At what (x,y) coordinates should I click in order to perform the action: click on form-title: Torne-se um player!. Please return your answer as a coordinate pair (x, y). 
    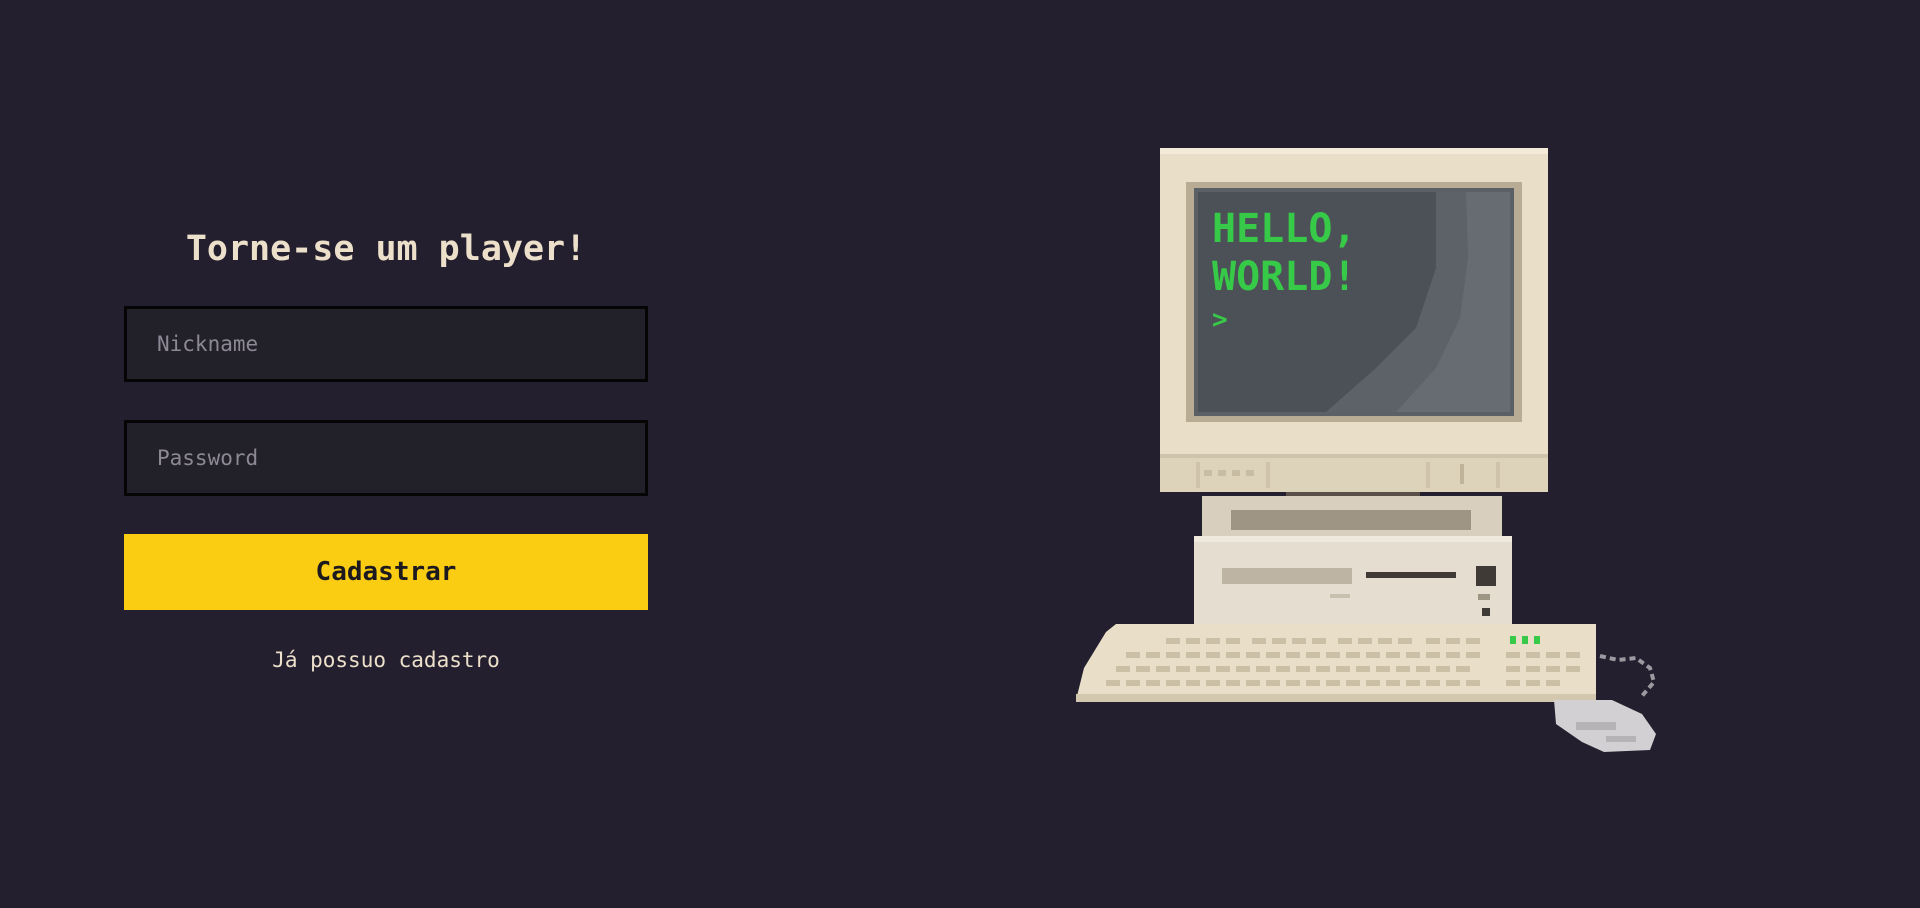
    Looking at the image, I should click on (386, 249).